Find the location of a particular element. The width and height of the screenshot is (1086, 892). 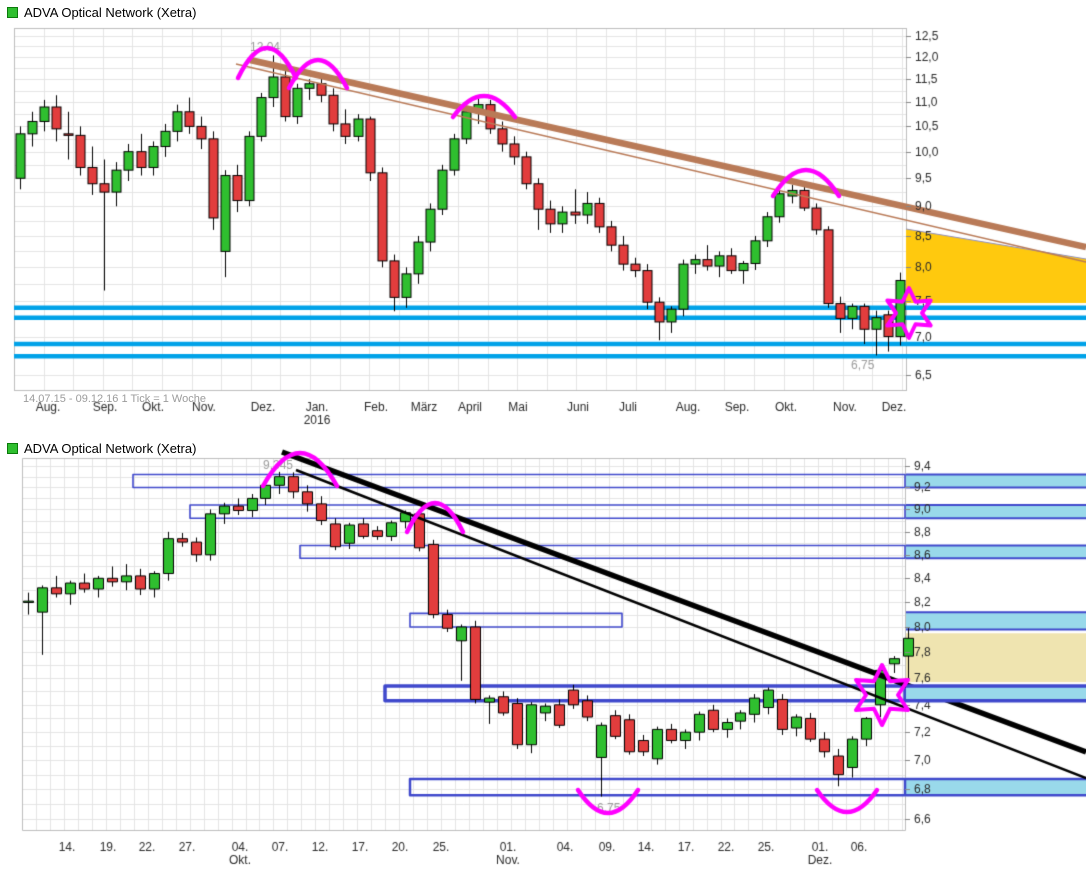

chart-legend-weekly: ADVA Optical Network (Xetra) is located at coordinates (101, 12).